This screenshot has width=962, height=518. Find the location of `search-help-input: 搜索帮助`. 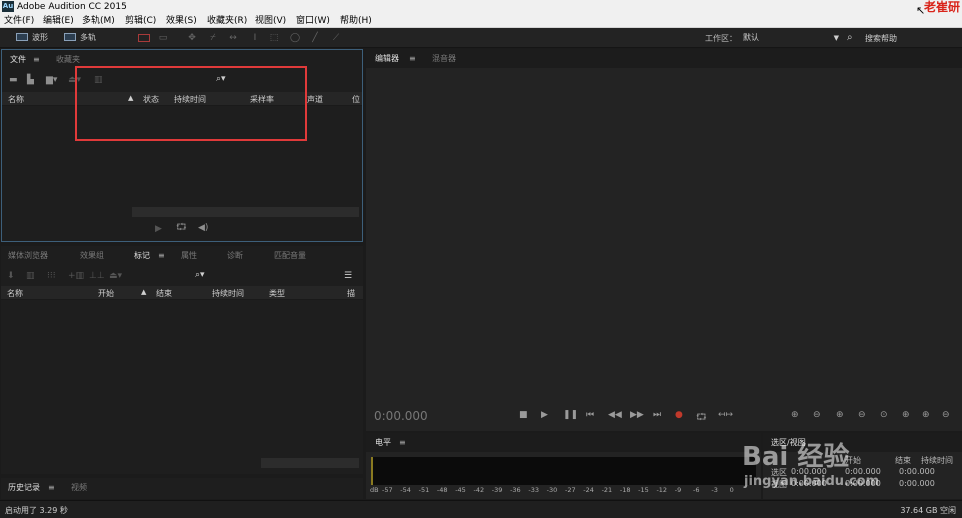

search-help-input: 搜索帮助 is located at coordinates (881, 38).